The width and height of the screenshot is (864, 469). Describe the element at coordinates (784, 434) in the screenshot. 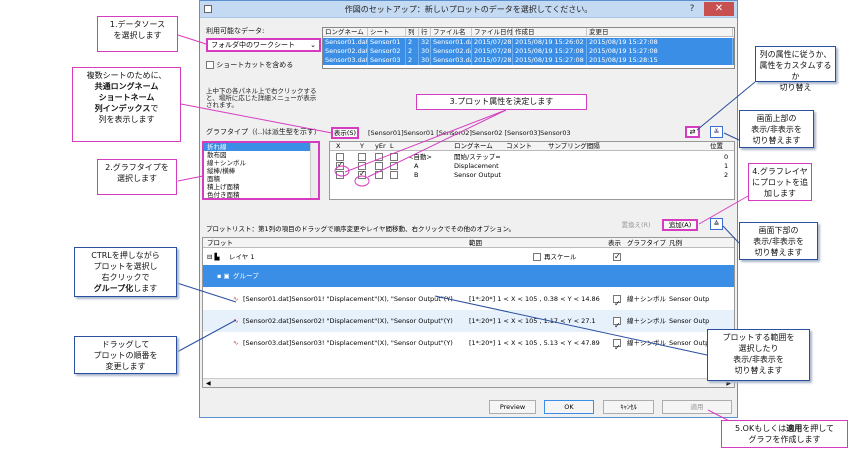

I see `callout-5: 5.OKもしくは適用を押して グラフを作成します` at that location.